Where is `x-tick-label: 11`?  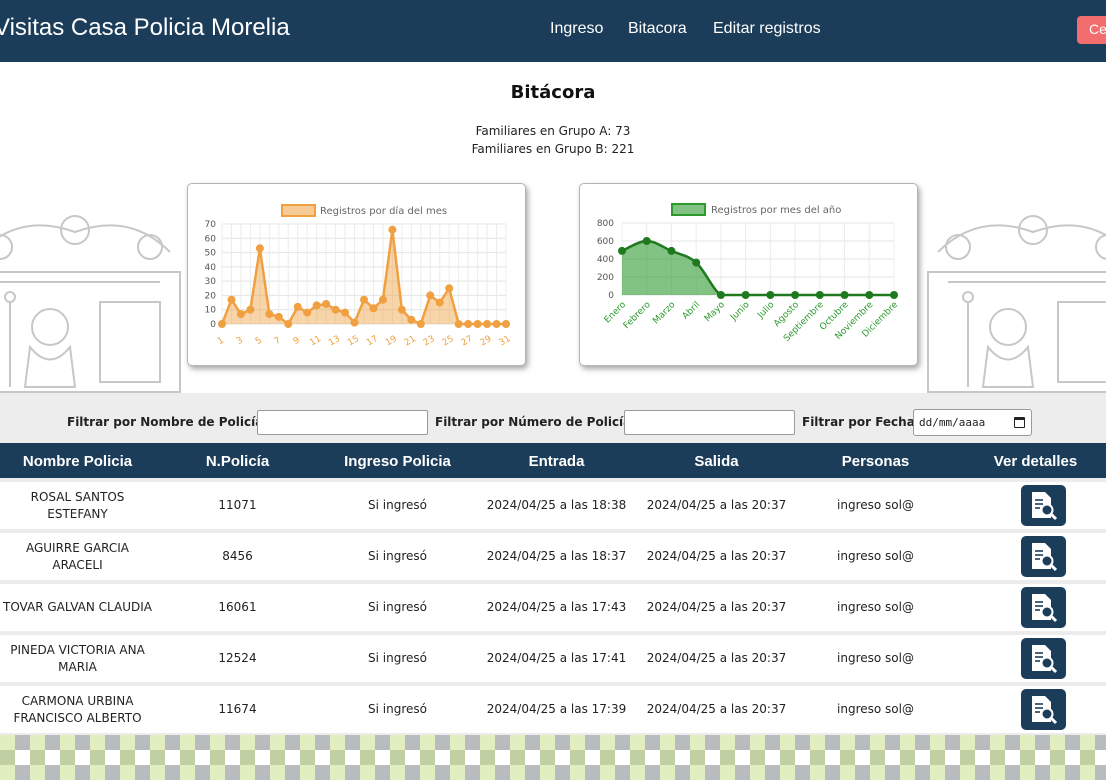
x-tick-label: 11 is located at coordinates (315, 341).